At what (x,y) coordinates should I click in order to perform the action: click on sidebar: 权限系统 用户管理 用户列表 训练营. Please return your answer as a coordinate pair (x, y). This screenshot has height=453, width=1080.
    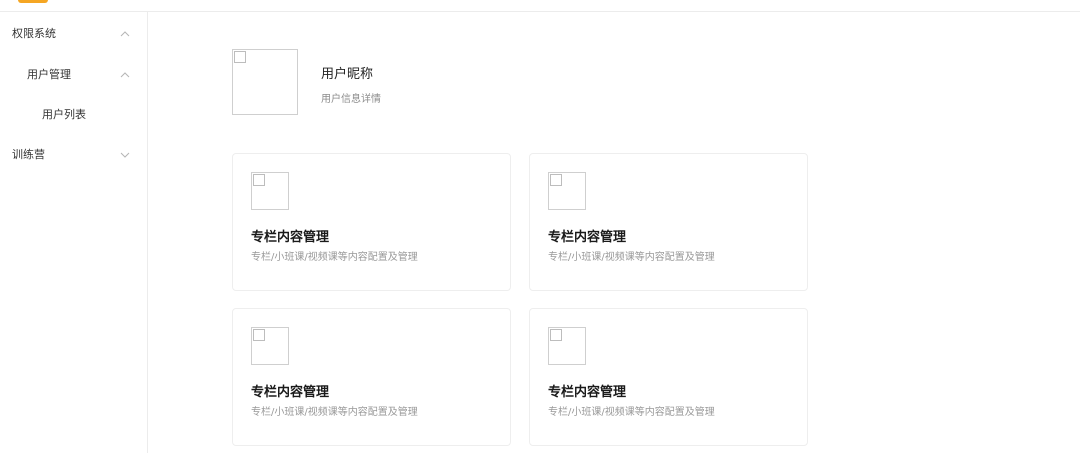
    Looking at the image, I should click on (74, 232).